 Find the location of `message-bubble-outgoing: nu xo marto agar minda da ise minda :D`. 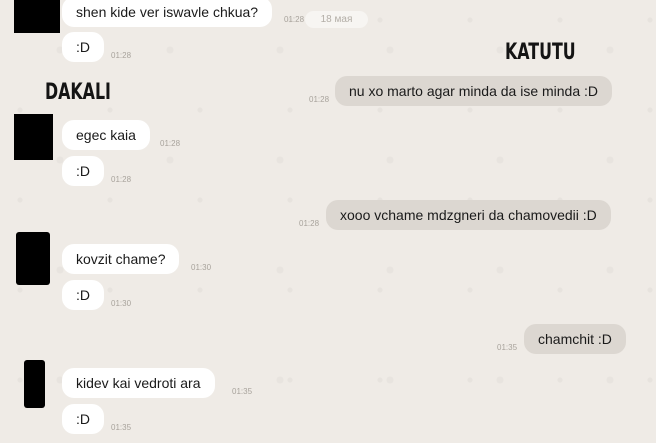

message-bubble-outgoing: nu xo marto agar minda da ise minda :D is located at coordinates (474, 91).